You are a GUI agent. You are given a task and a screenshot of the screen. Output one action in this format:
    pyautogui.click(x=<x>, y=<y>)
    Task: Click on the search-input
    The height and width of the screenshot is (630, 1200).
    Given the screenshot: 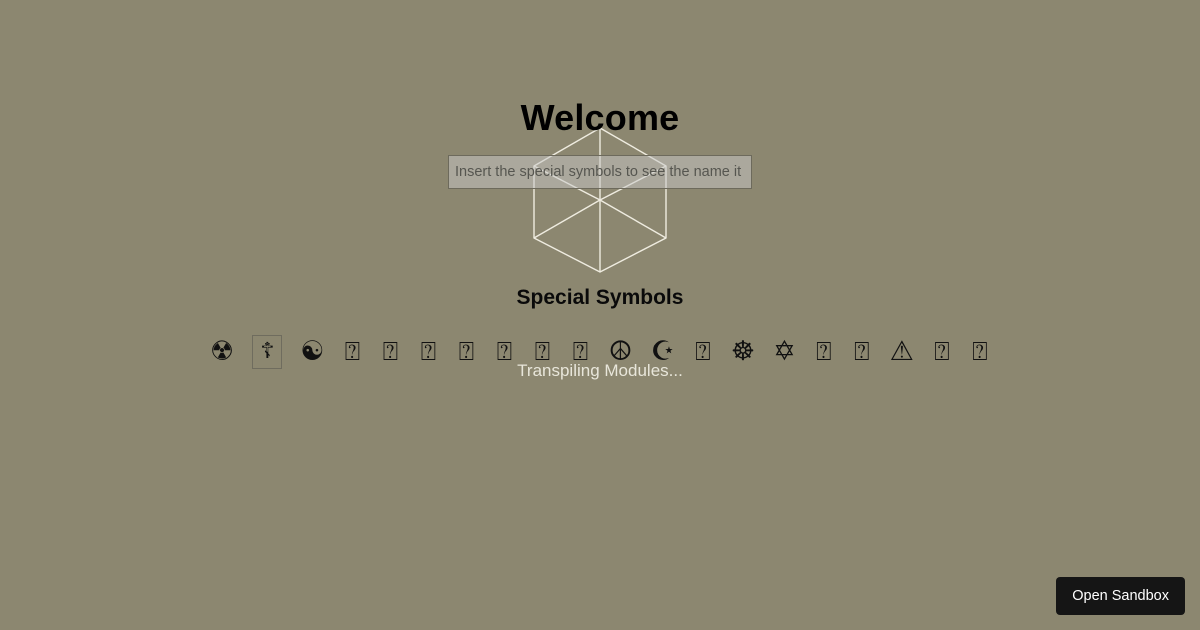 What is the action you would take?
    pyautogui.click(x=600, y=172)
    